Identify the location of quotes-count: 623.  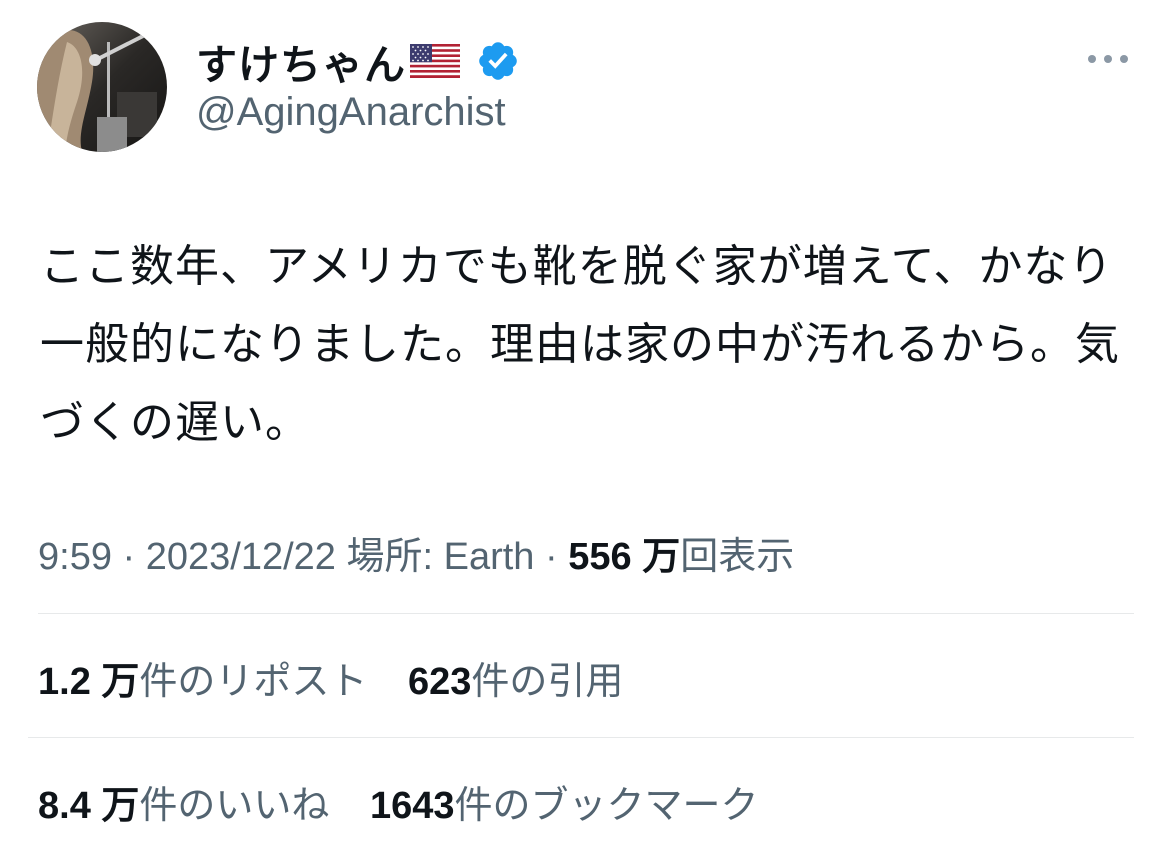
(439, 682).